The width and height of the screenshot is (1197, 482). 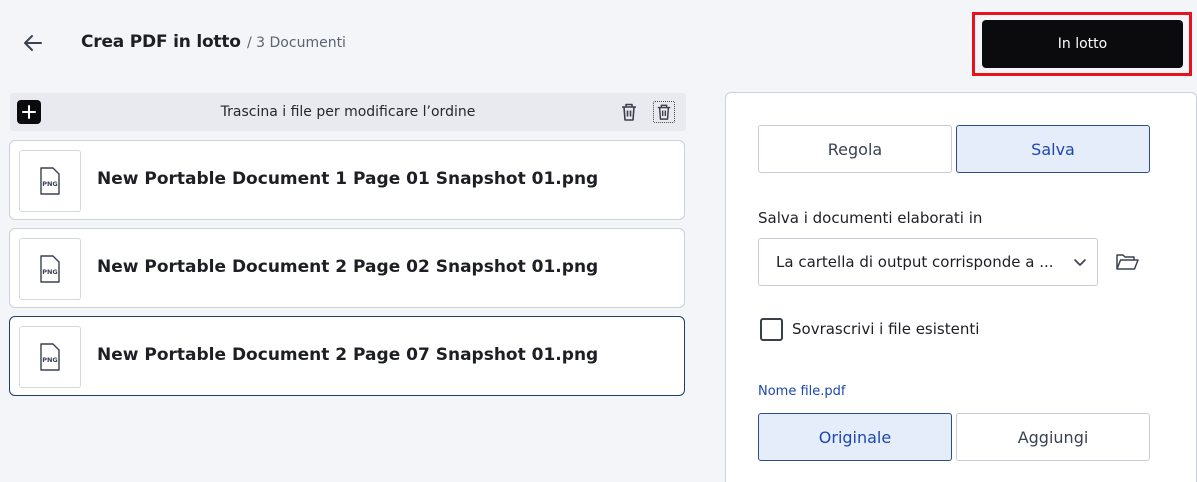 I want to click on batch-button: In lotto, so click(x=1082, y=44).